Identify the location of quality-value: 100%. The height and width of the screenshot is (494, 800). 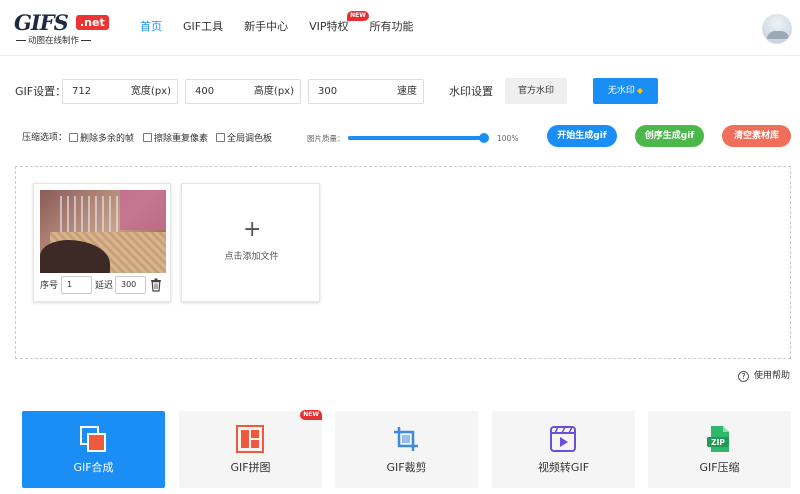
(508, 138).